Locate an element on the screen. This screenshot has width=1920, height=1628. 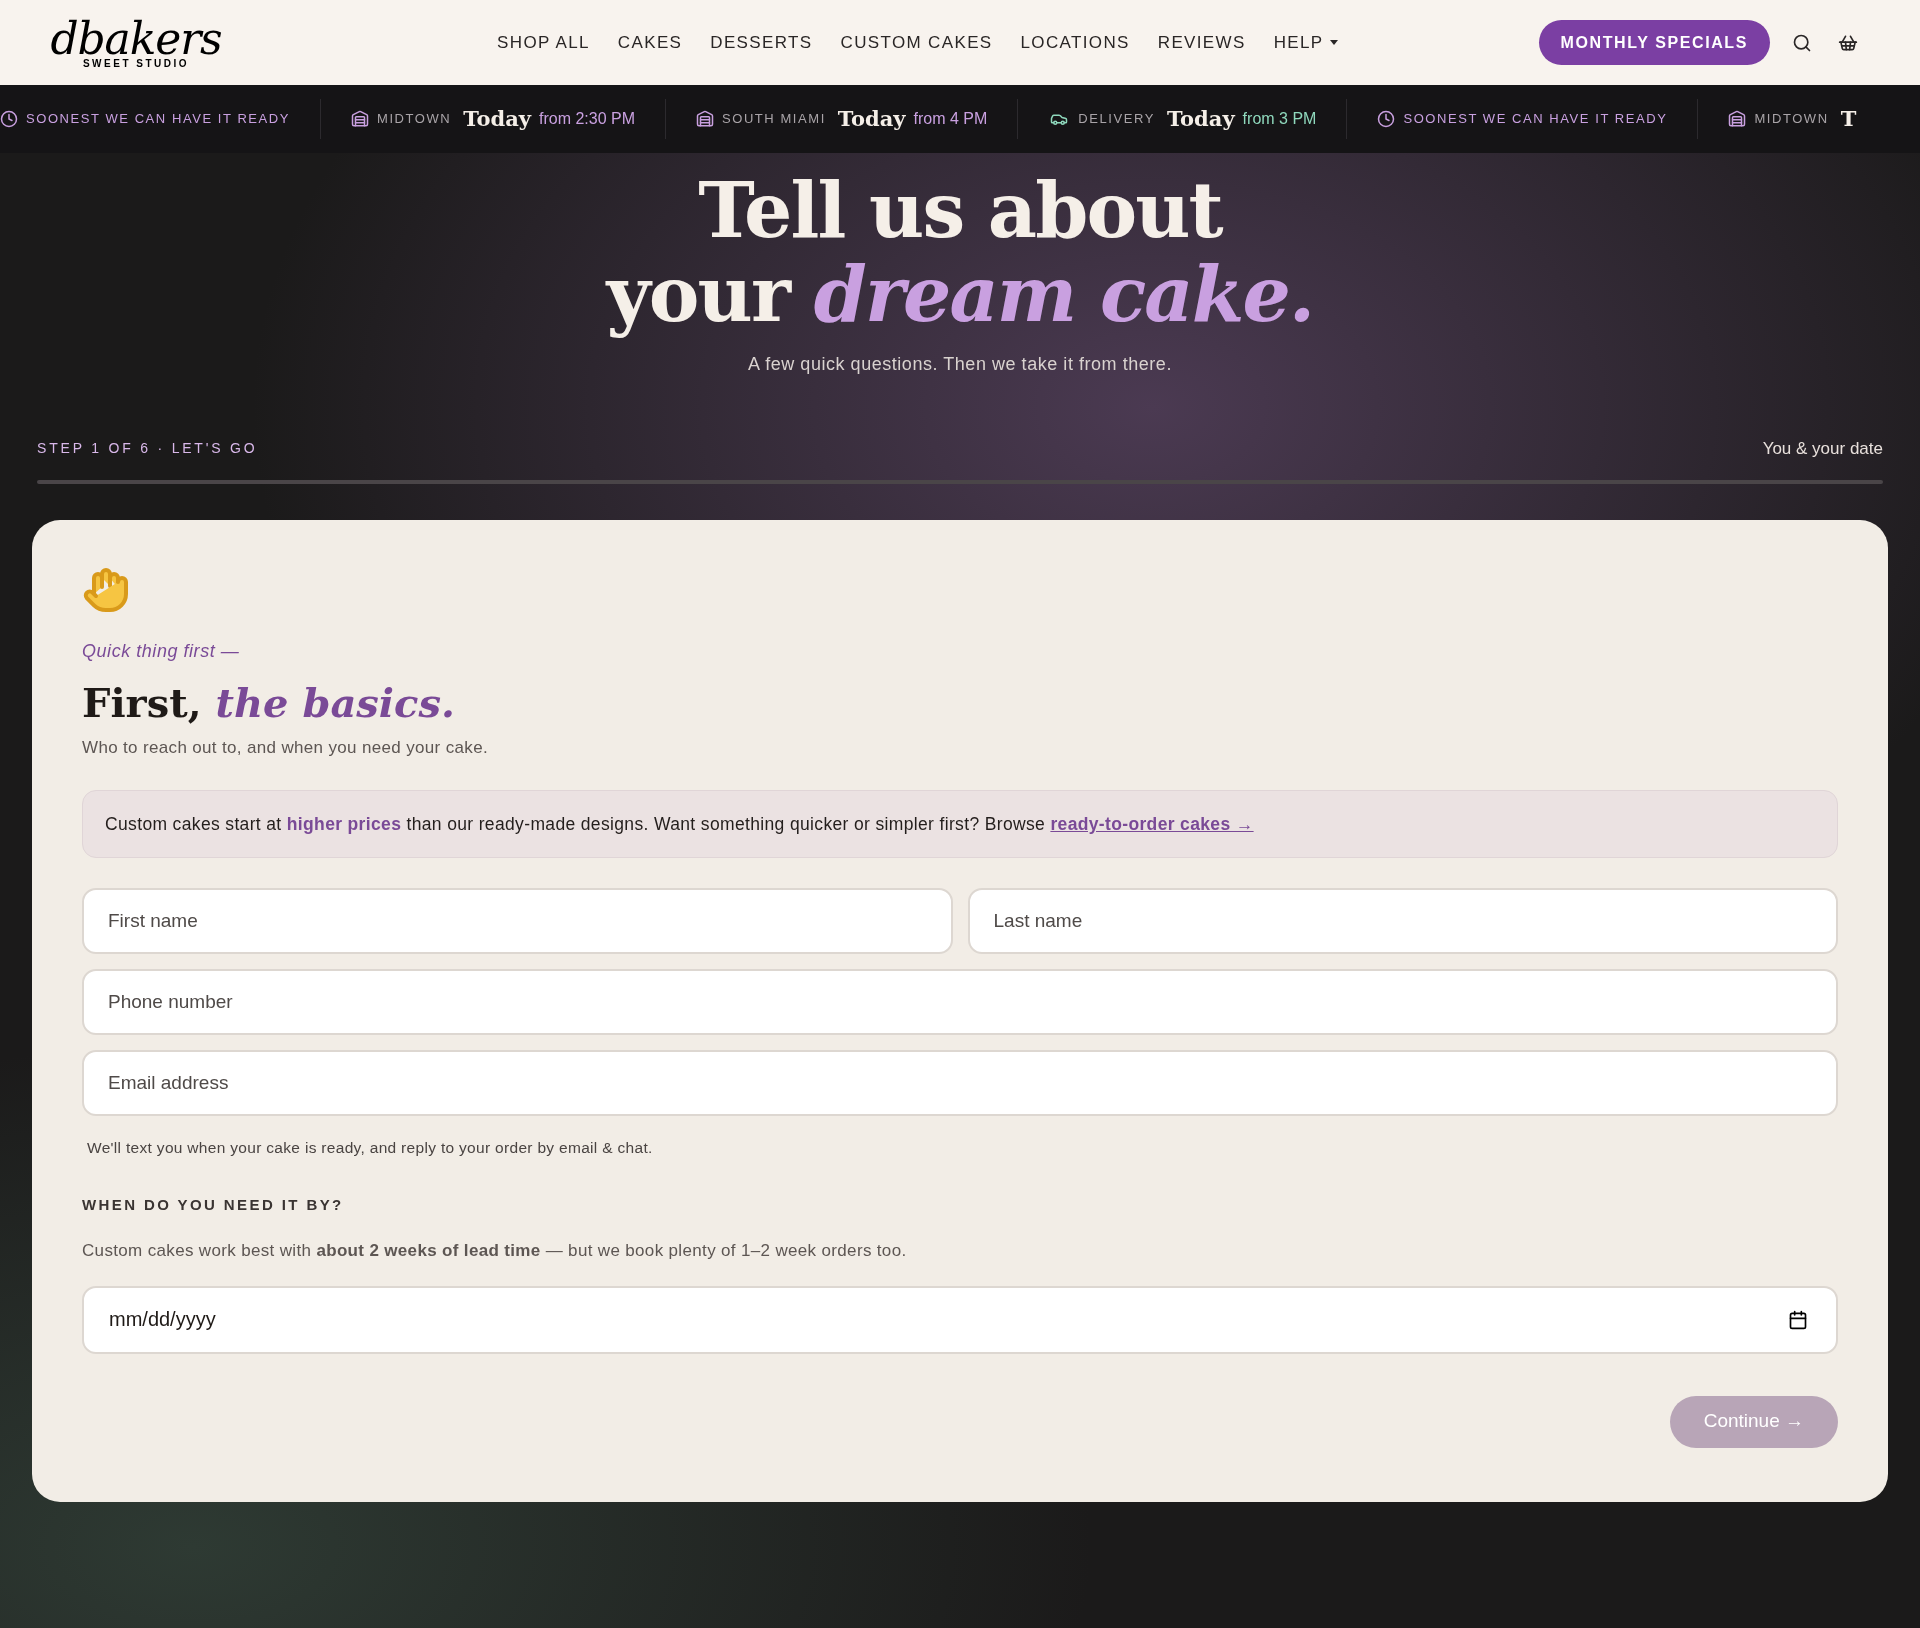
nav-link: SHOP ALL is located at coordinates (543, 42).